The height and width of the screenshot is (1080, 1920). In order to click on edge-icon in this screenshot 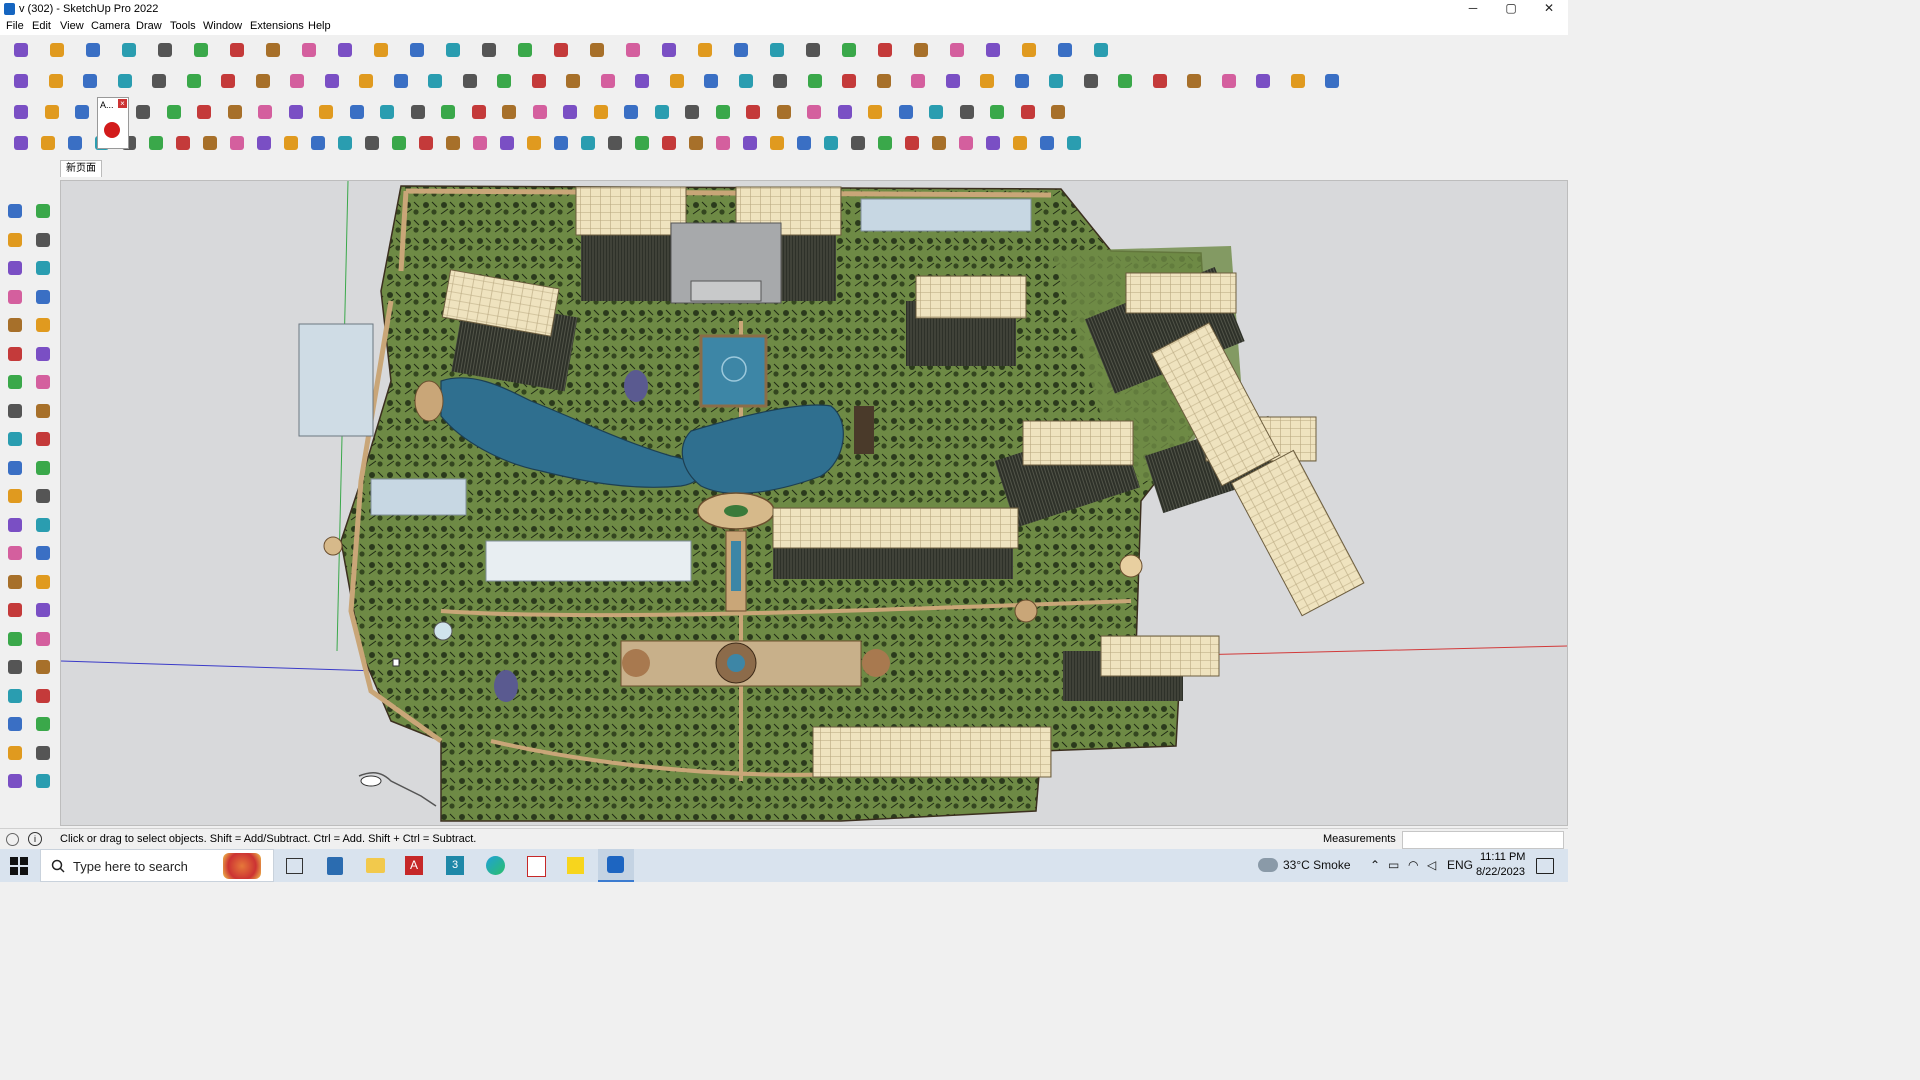, I will do `click(495, 865)`.